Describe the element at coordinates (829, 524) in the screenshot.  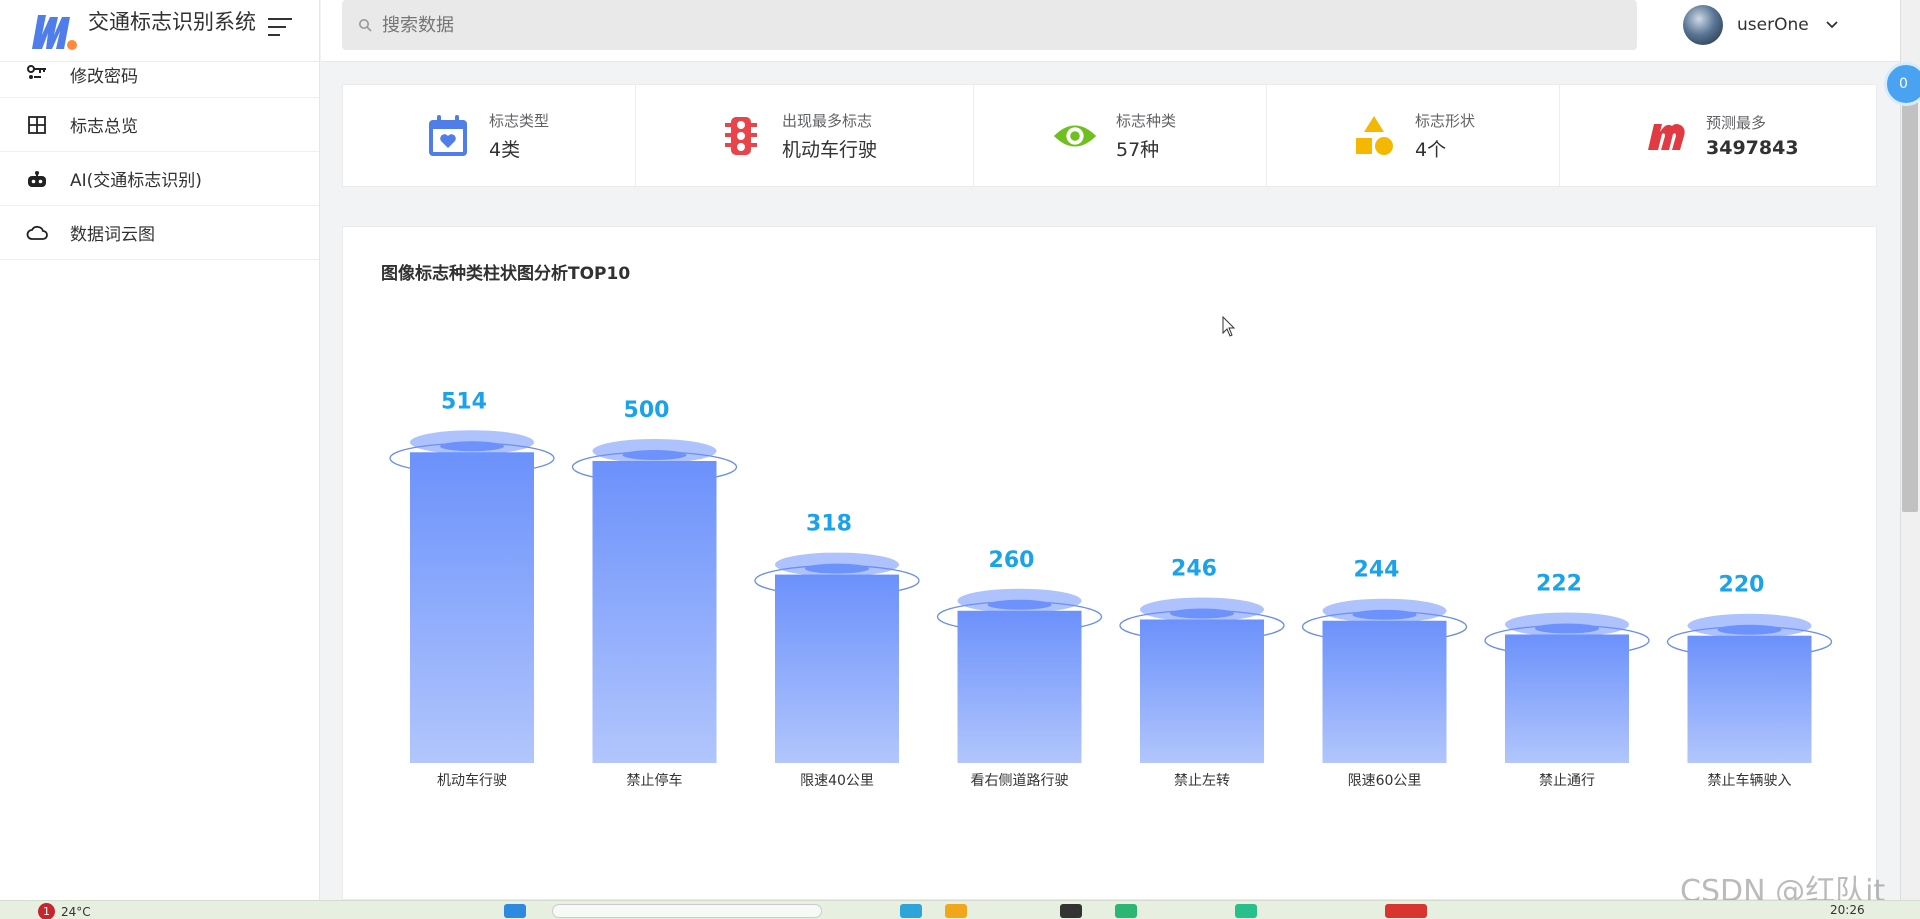
I see `bar-value-label: 318` at that location.